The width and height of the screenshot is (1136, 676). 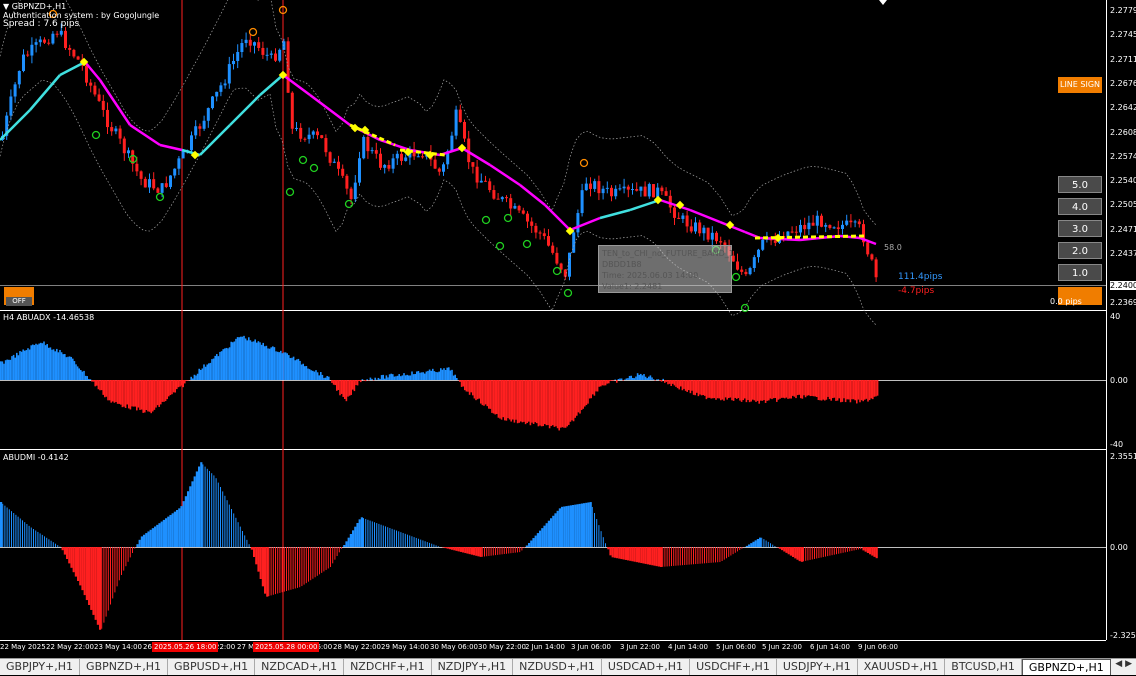 What do you see at coordinates (1080, 184) in the screenshot?
I see `level-5-button: 5.0` at bounding box center [1080, 184].